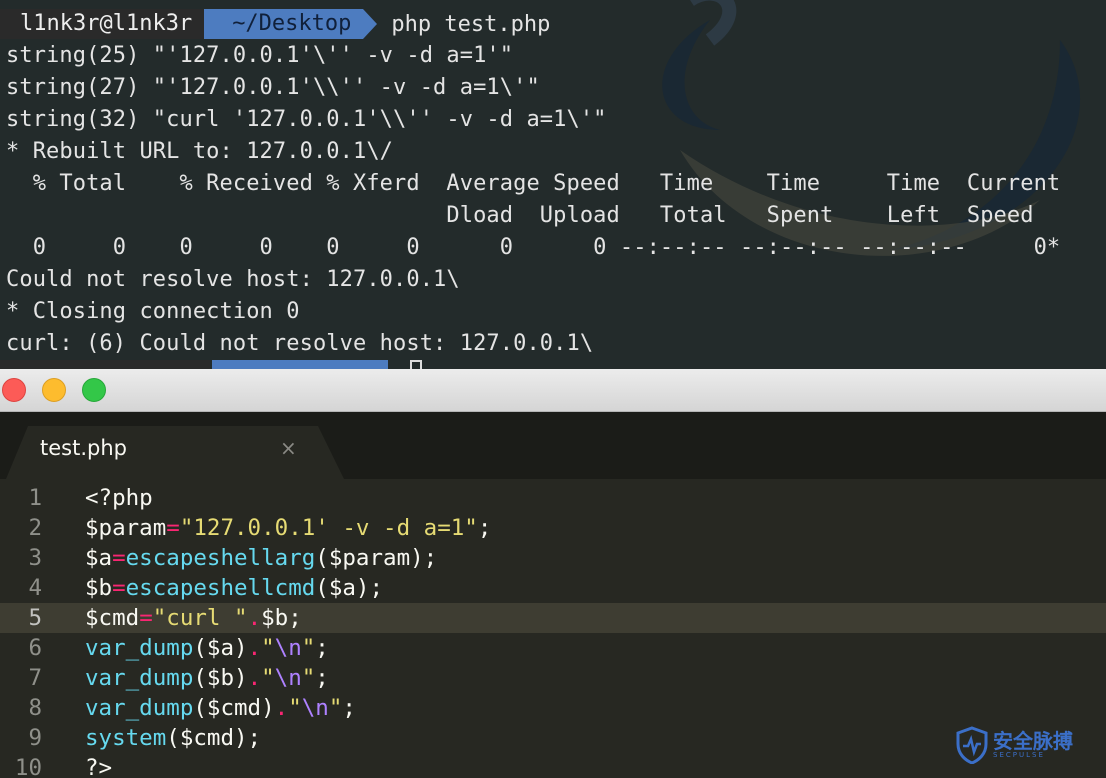 The width and height of the screenshot is (1106, 778). Describe the element at coordinates (291, 24) in the screenshot. I see `prompt-directory: ~/Desktop` at that location.